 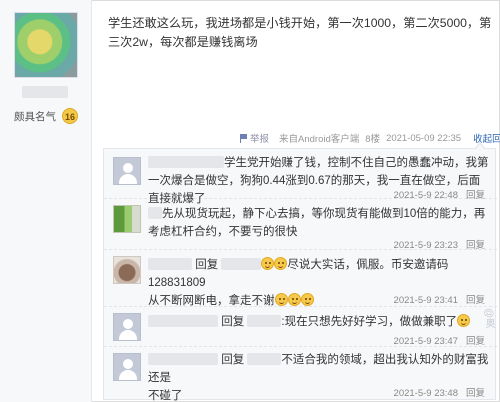 I want to click on author-name-redacted, so click(x=45, y=92).